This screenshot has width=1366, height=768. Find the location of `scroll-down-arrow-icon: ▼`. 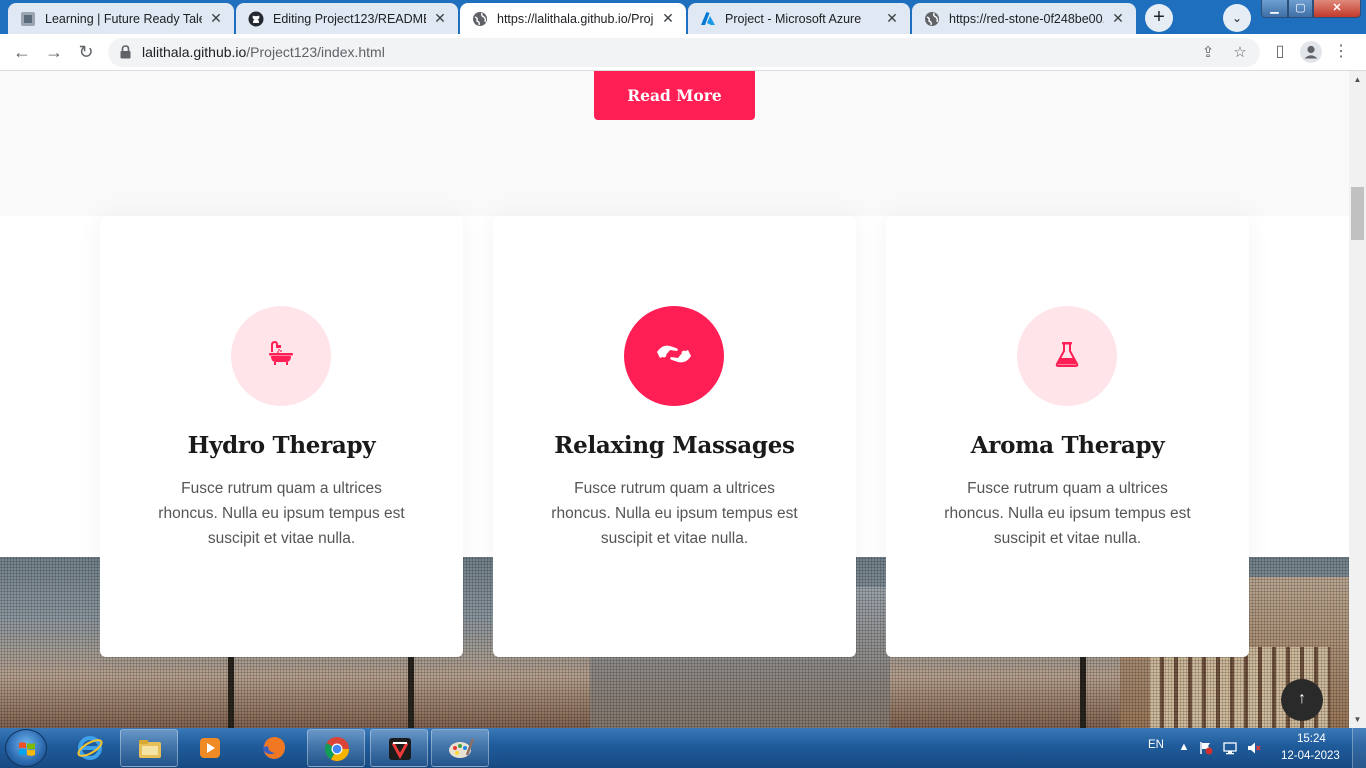

scroll-down-arrow-icon: ▼ is located at coordinates (1357, 719).